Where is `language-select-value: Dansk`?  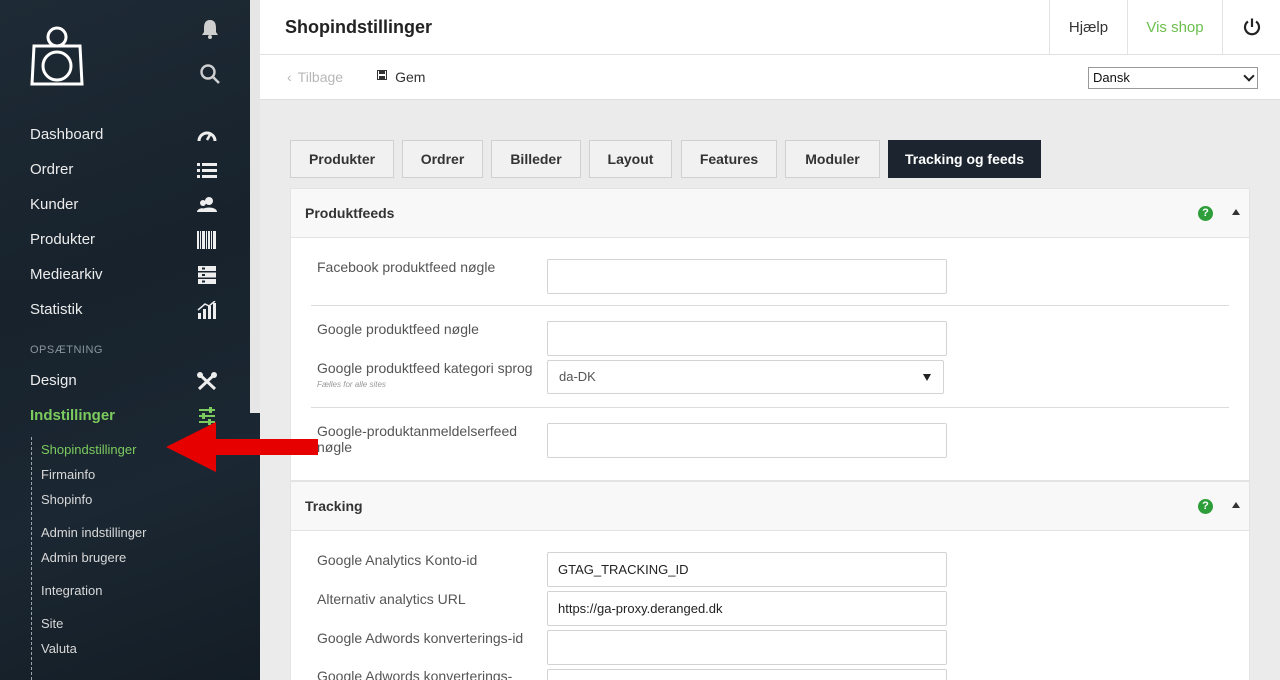
language-select-value: Dansk is located at coordinates (1111, 77).